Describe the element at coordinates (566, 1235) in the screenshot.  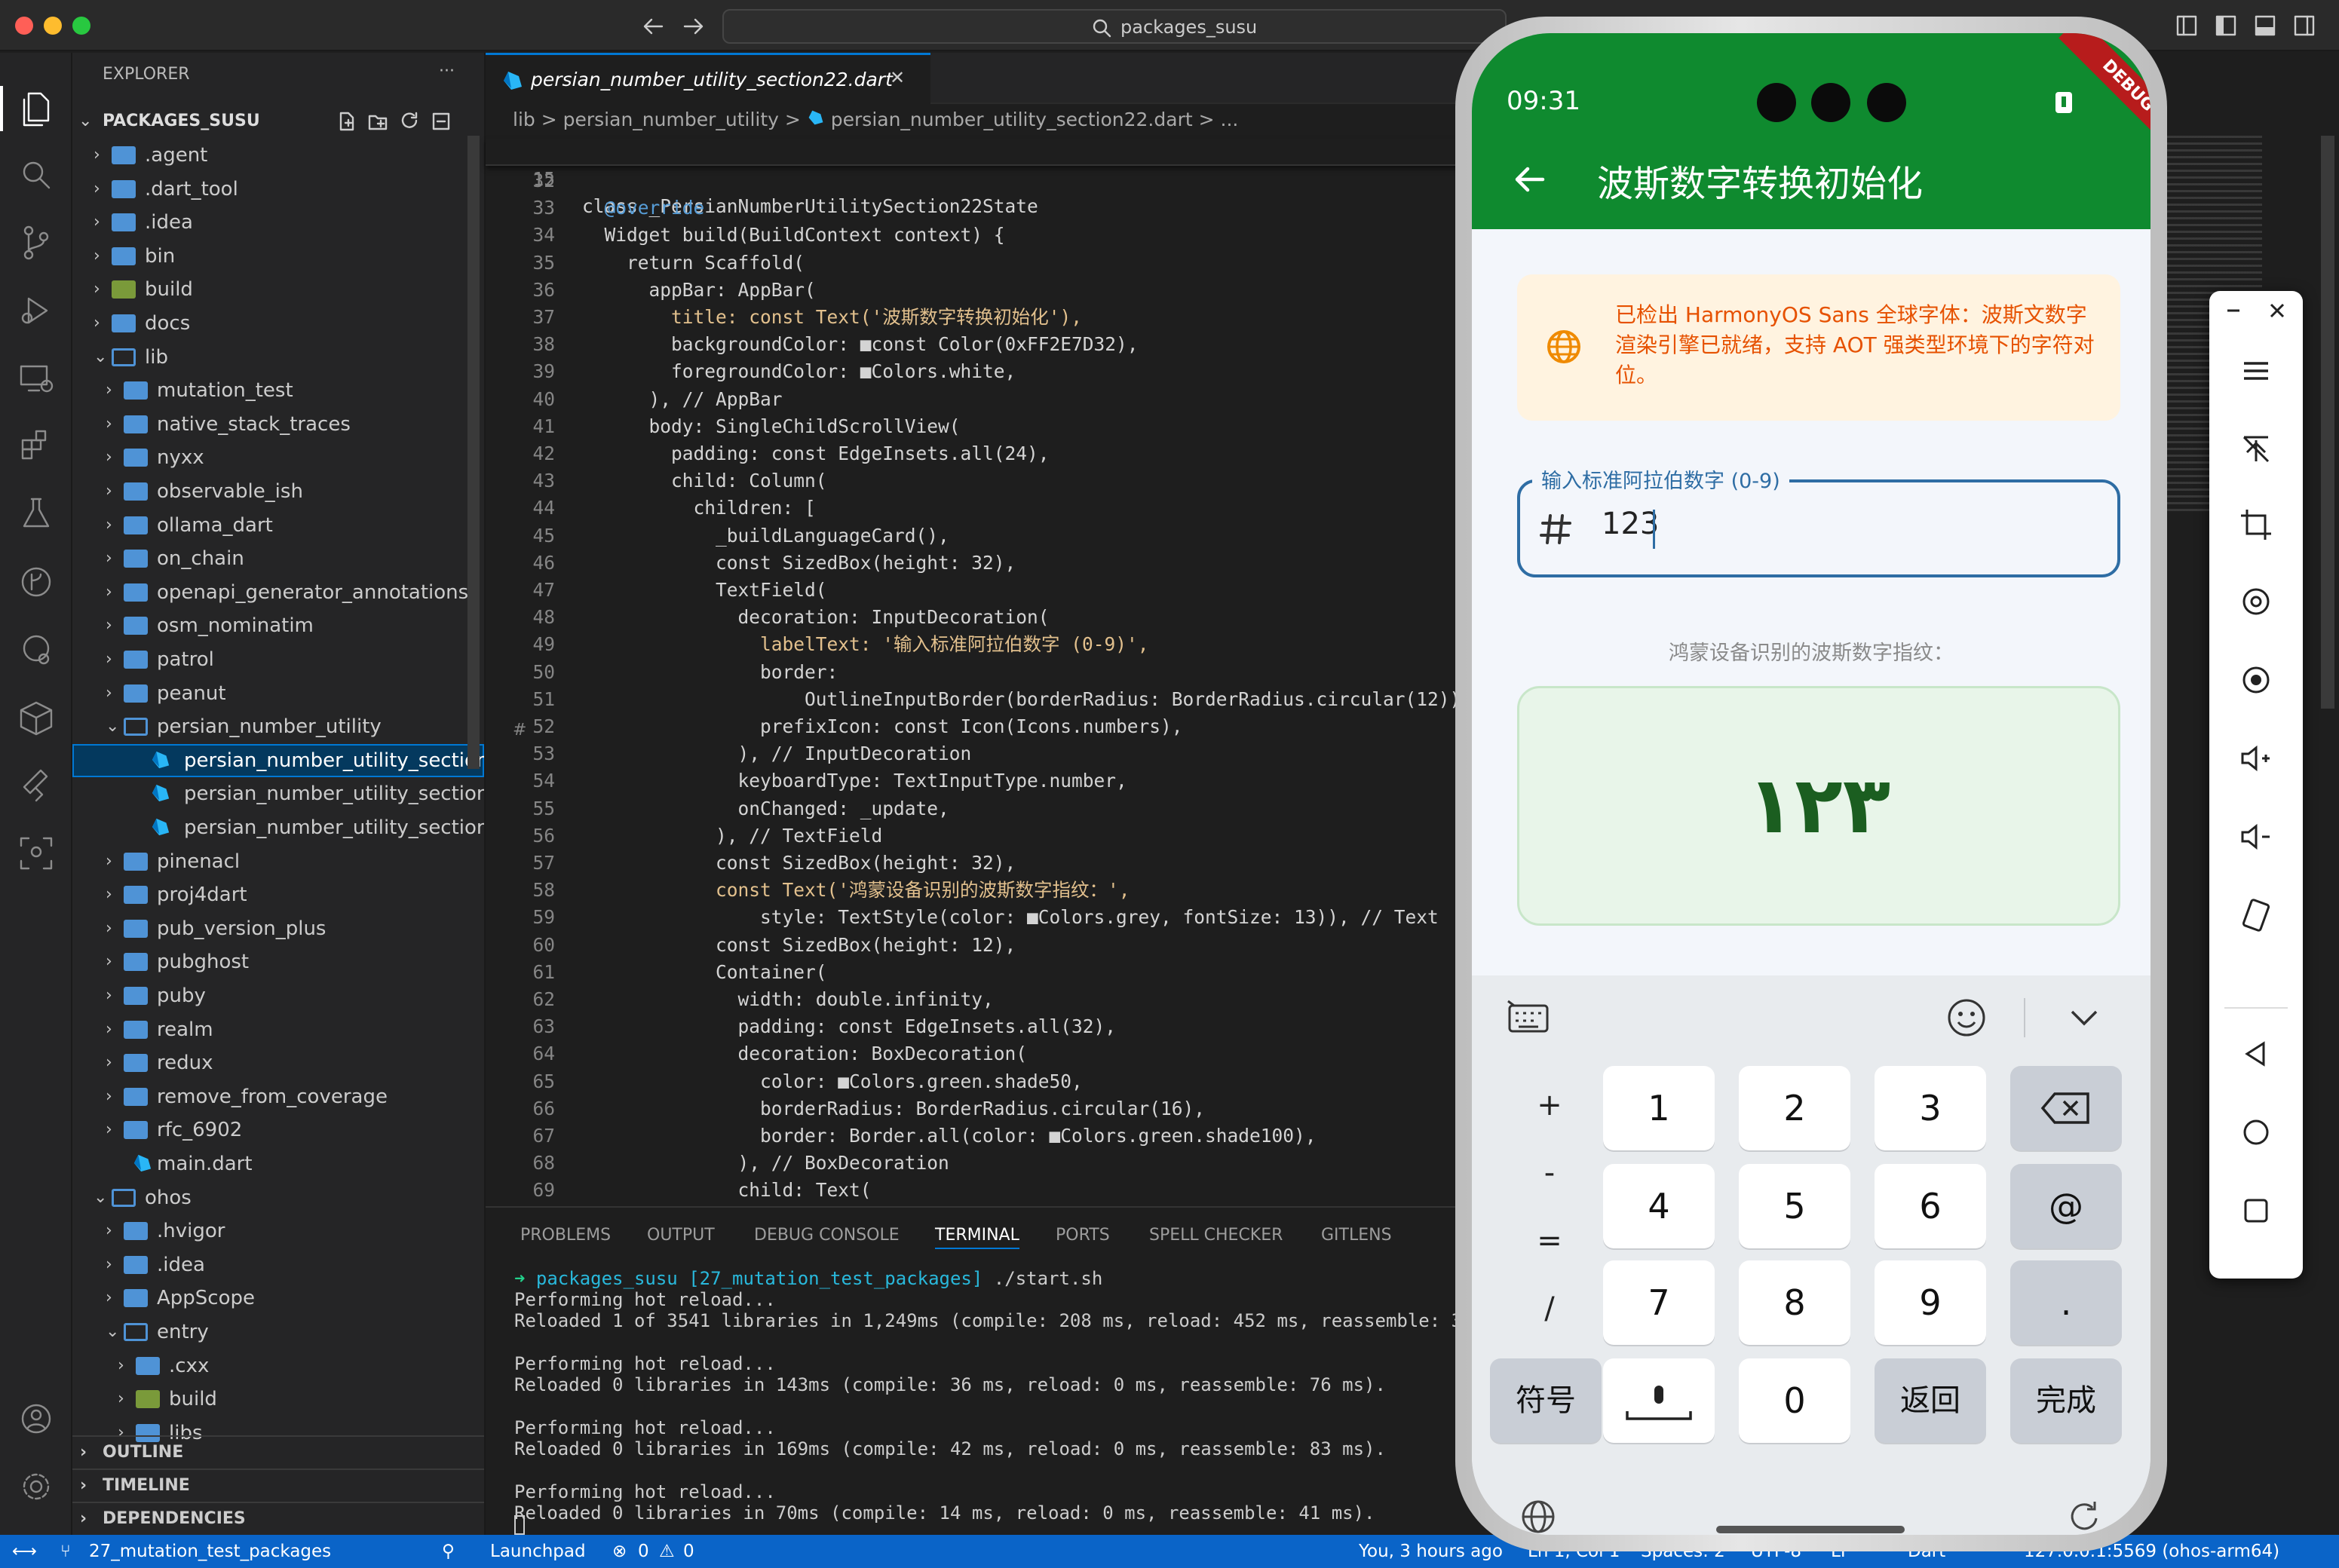
I see `panel-tab-problems: PROBLEMS` at that location.